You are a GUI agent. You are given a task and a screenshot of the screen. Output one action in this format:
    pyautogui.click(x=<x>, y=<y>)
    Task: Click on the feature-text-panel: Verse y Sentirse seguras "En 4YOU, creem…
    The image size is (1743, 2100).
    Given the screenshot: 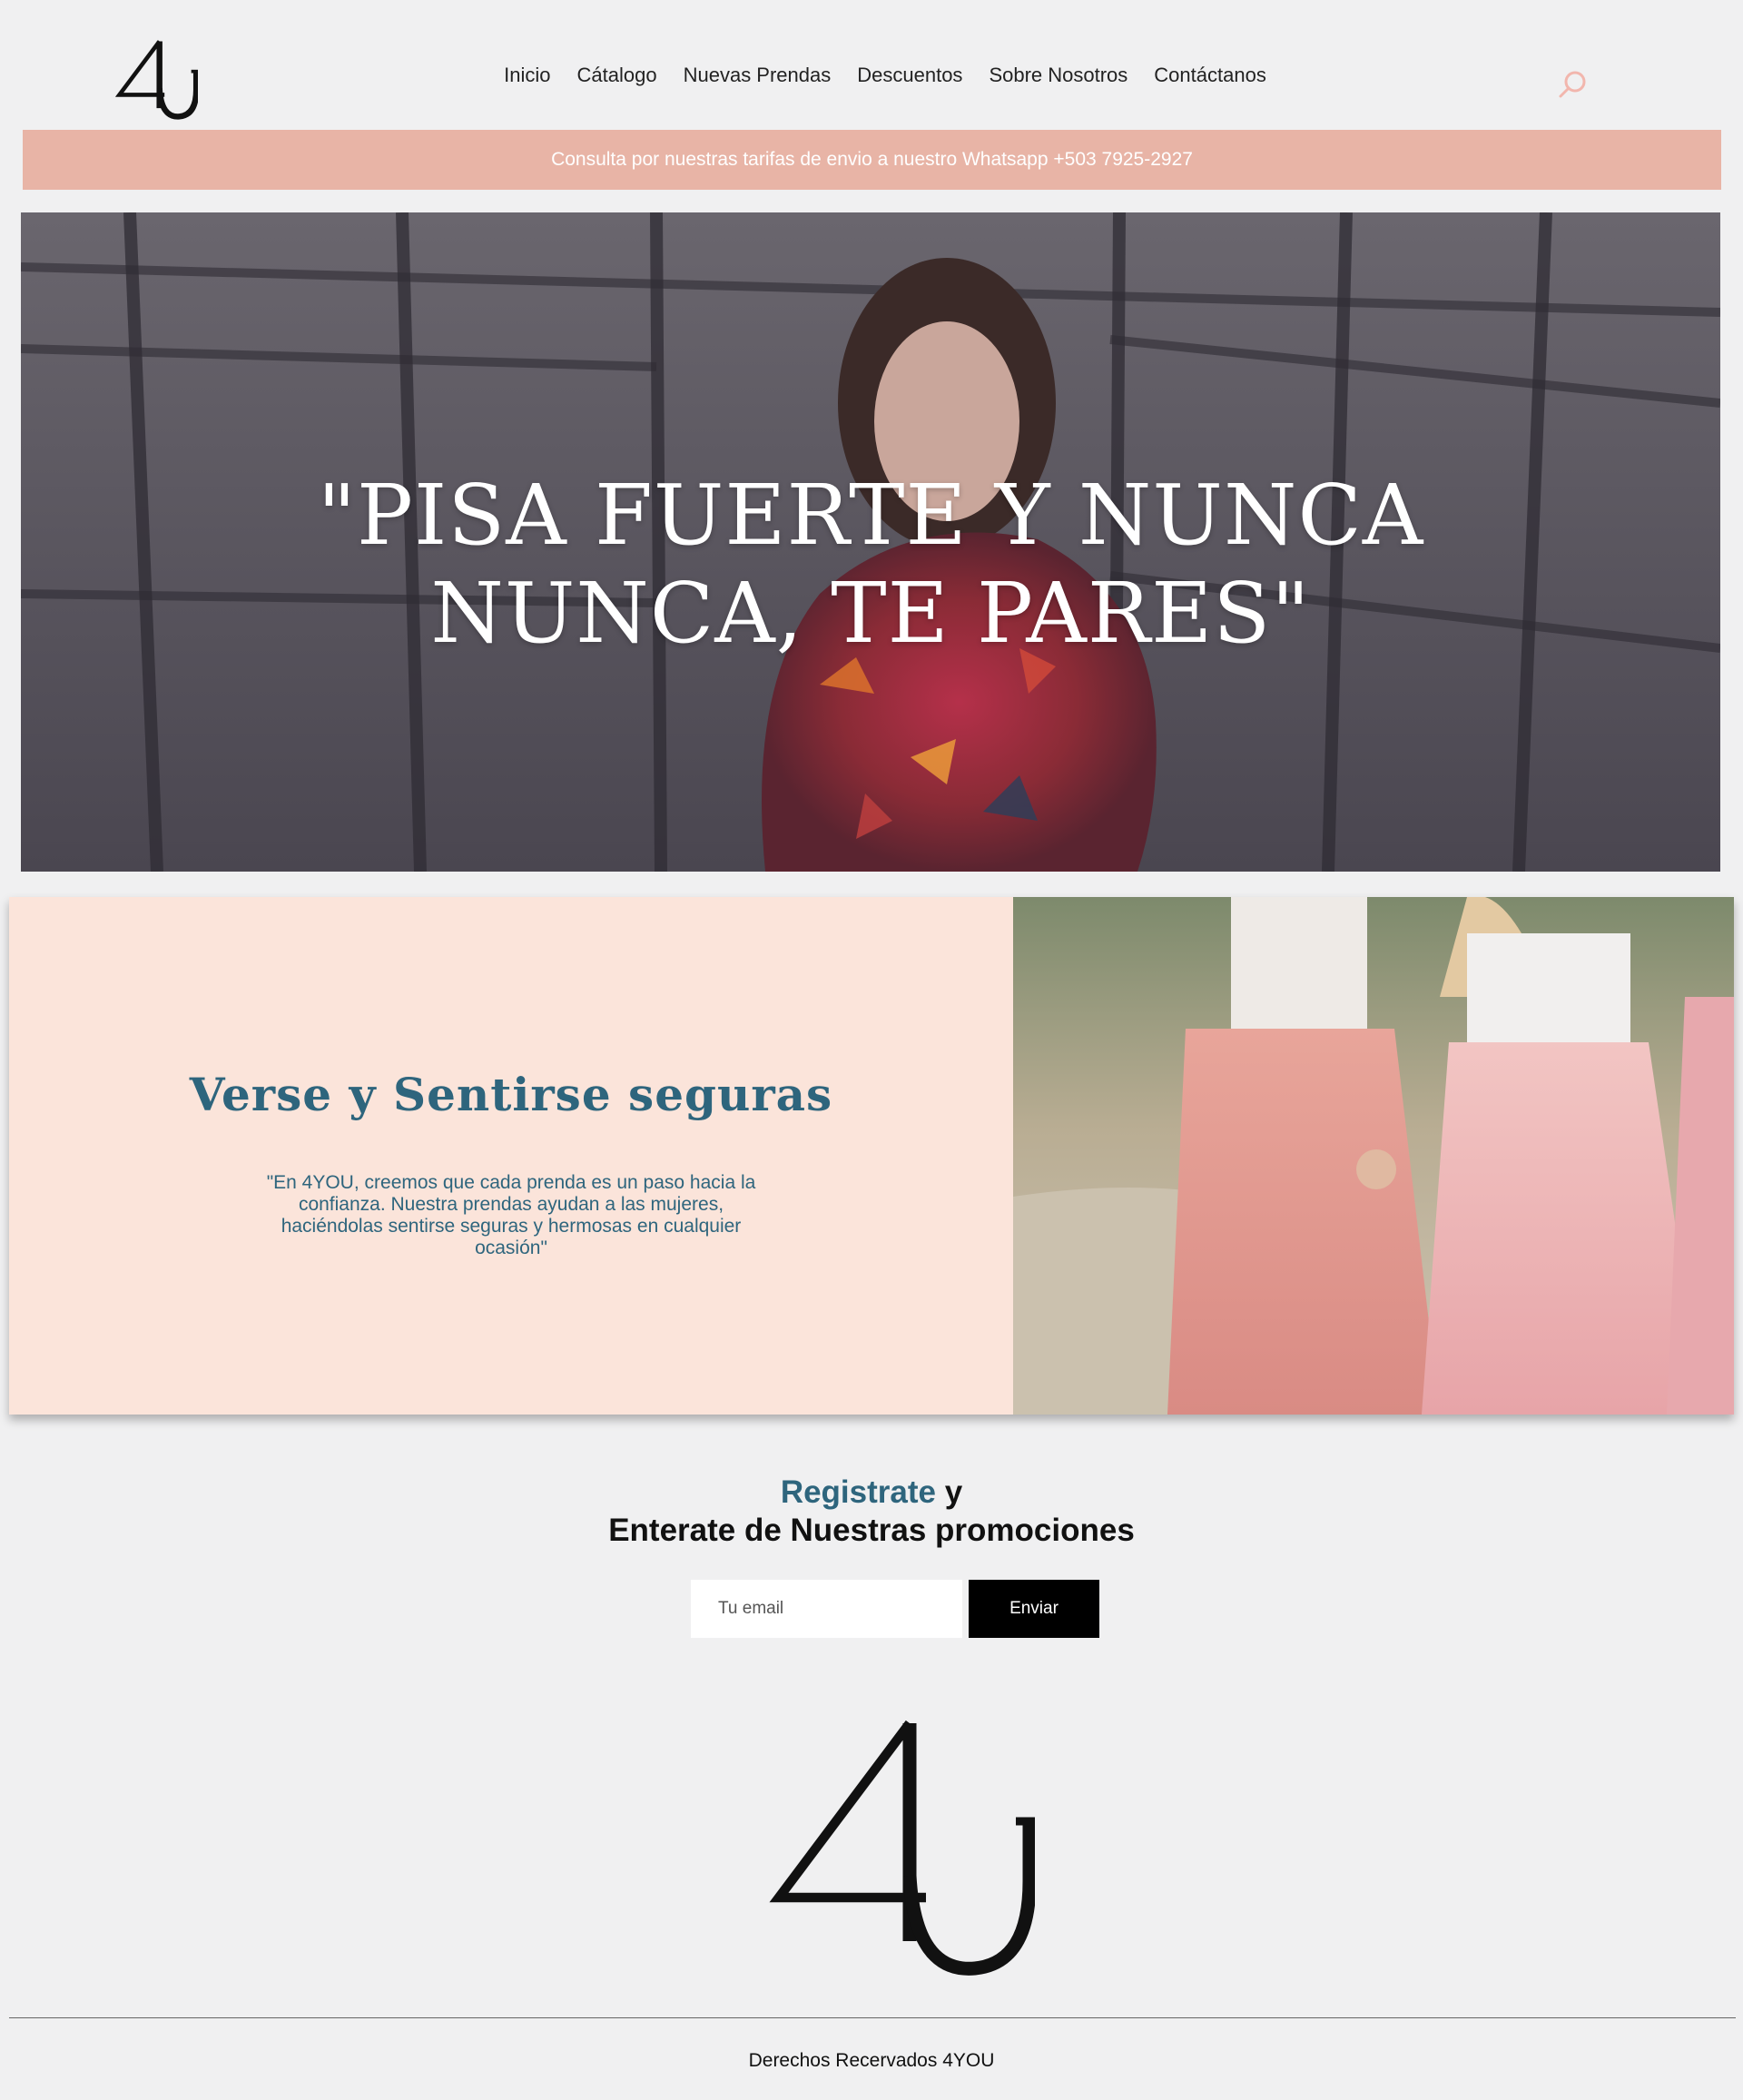 What is the action you would take?
    pyautogui.click(x=511, y=1156)
    